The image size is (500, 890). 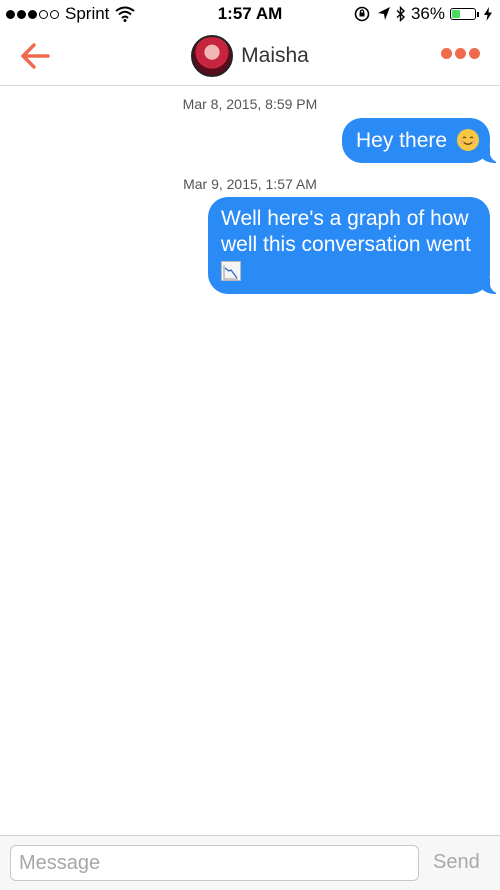 I want to click on charging-bolt-icon, so click(x=488, y=14).